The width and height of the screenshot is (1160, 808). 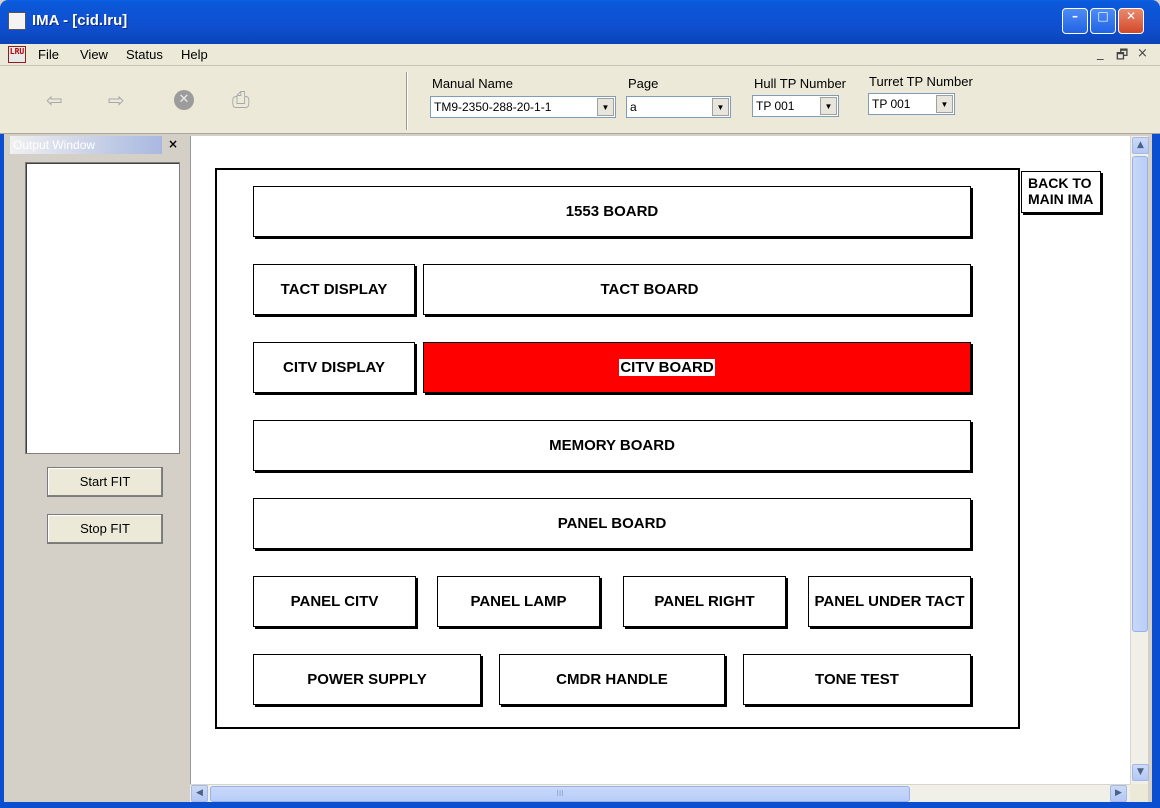 I want to click on output-window-panel: Output Window × Start FIT Stop FIT, so click(x=96, y=470).